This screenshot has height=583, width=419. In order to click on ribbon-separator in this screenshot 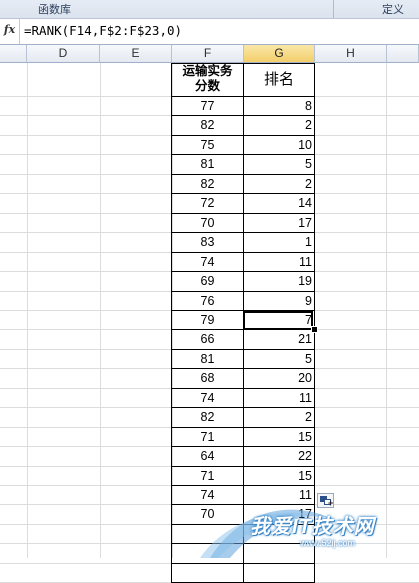, I will do `click(333, 9)`.